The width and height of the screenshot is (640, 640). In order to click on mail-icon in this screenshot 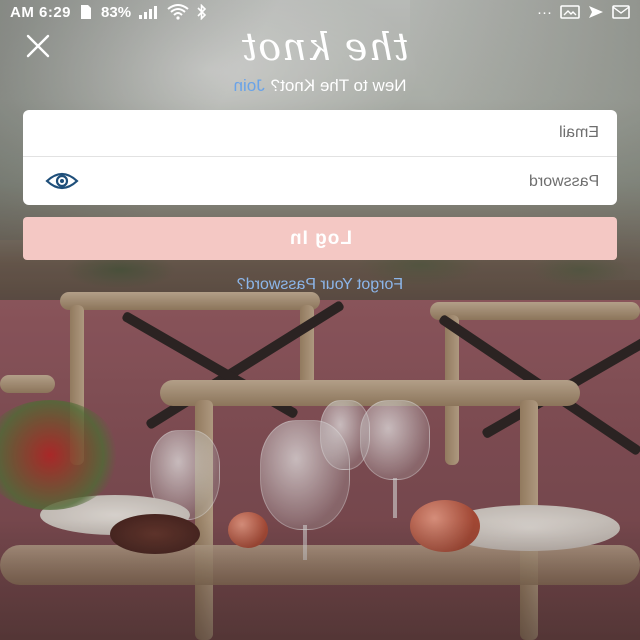, I will do `click(621, 12)`.